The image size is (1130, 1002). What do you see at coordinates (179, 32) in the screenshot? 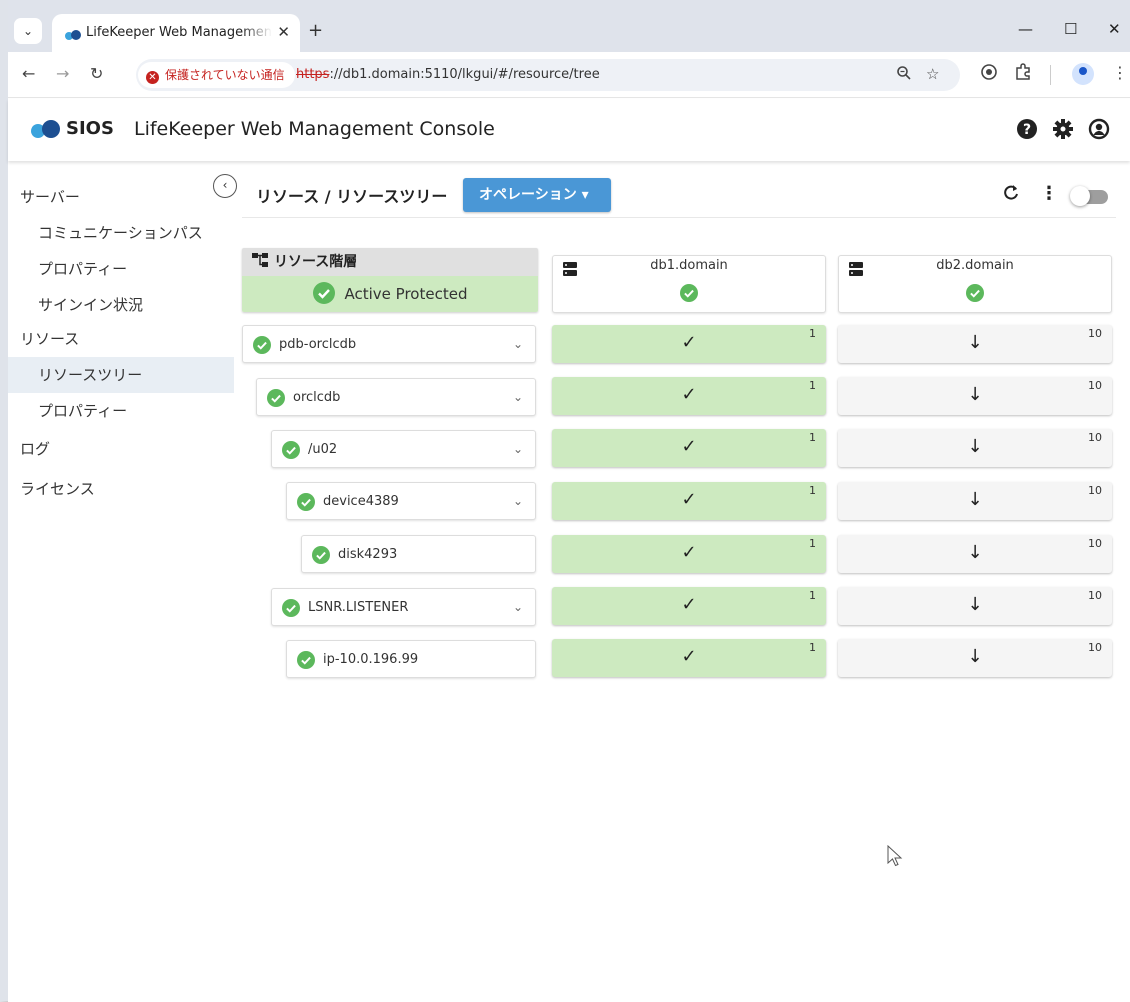
I see `tab-title: LifeKeeper Web Management Console` at bounding box center [179, 32].